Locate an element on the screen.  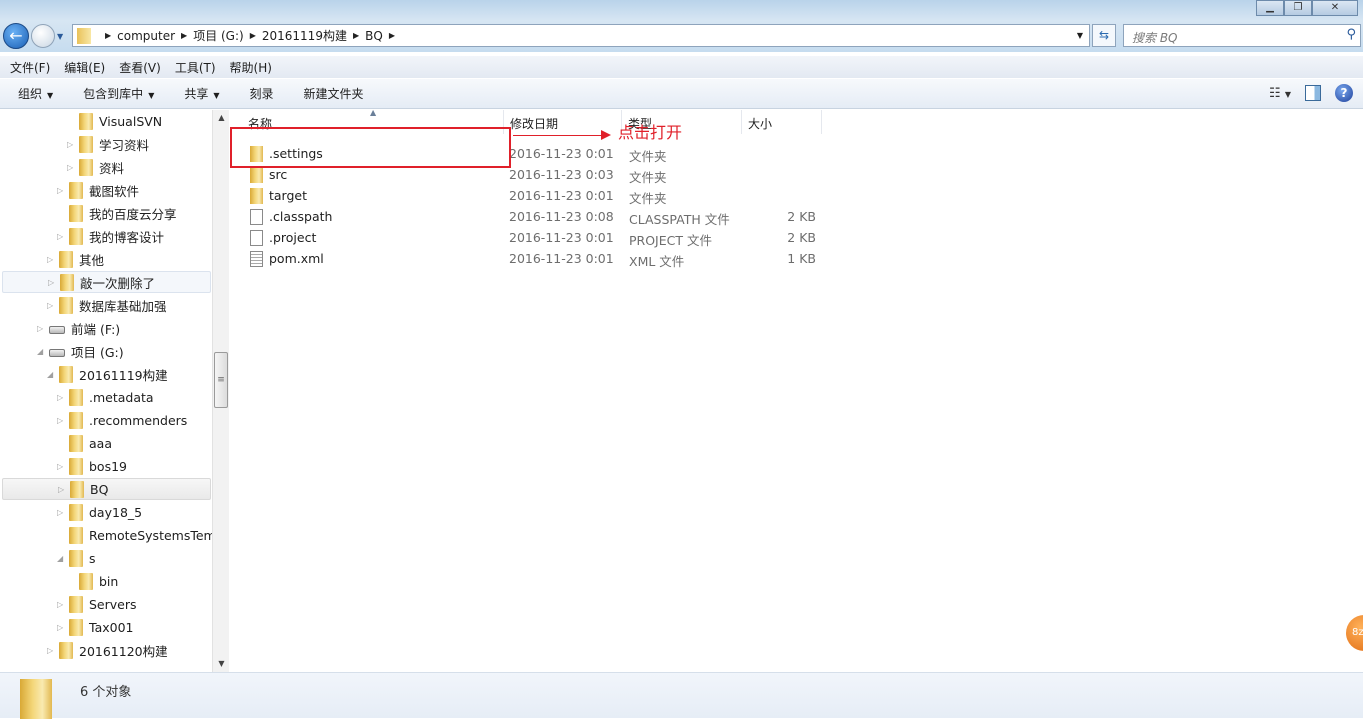
address-dropdown-icon: ▼ is located at coordinates (1080, 35).